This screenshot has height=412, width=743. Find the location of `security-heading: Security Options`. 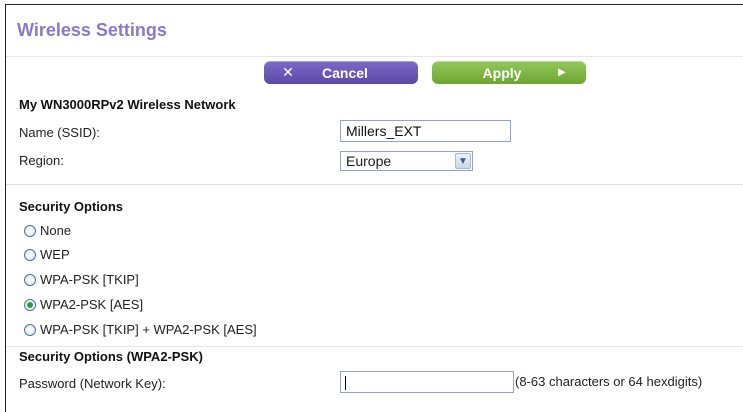

security-heading: Security Options is located at coordinates (71, 206).